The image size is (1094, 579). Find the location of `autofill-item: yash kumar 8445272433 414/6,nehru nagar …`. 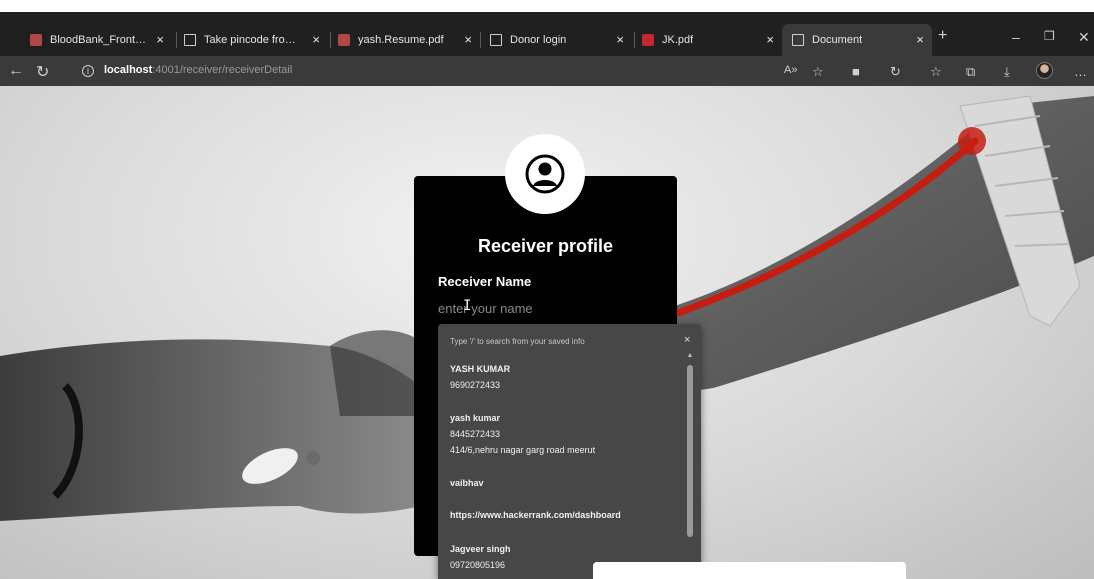

autofill-item: yash kumar 8445272433 414/6,nehru nagar … is located at coordinates (522, 434).